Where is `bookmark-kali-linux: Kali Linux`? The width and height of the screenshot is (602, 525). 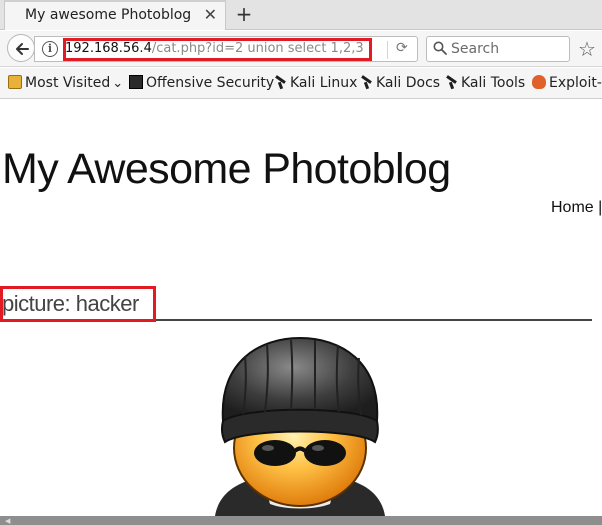
bookmark-kali-linux: Kali Linux is located at coordinates (315, 83).